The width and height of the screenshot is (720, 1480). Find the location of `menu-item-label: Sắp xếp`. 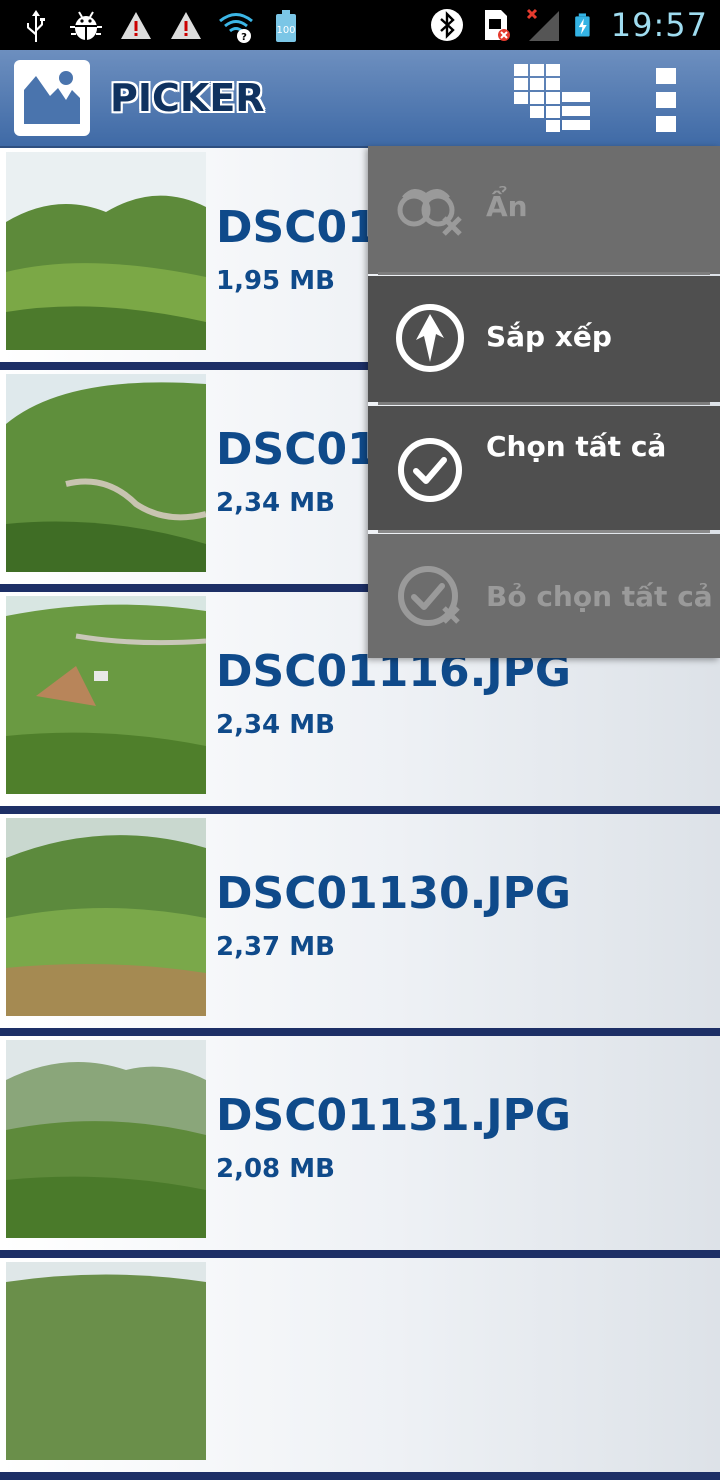

menu-item-label: Sắp xếp is located at coordinates (549, 336).